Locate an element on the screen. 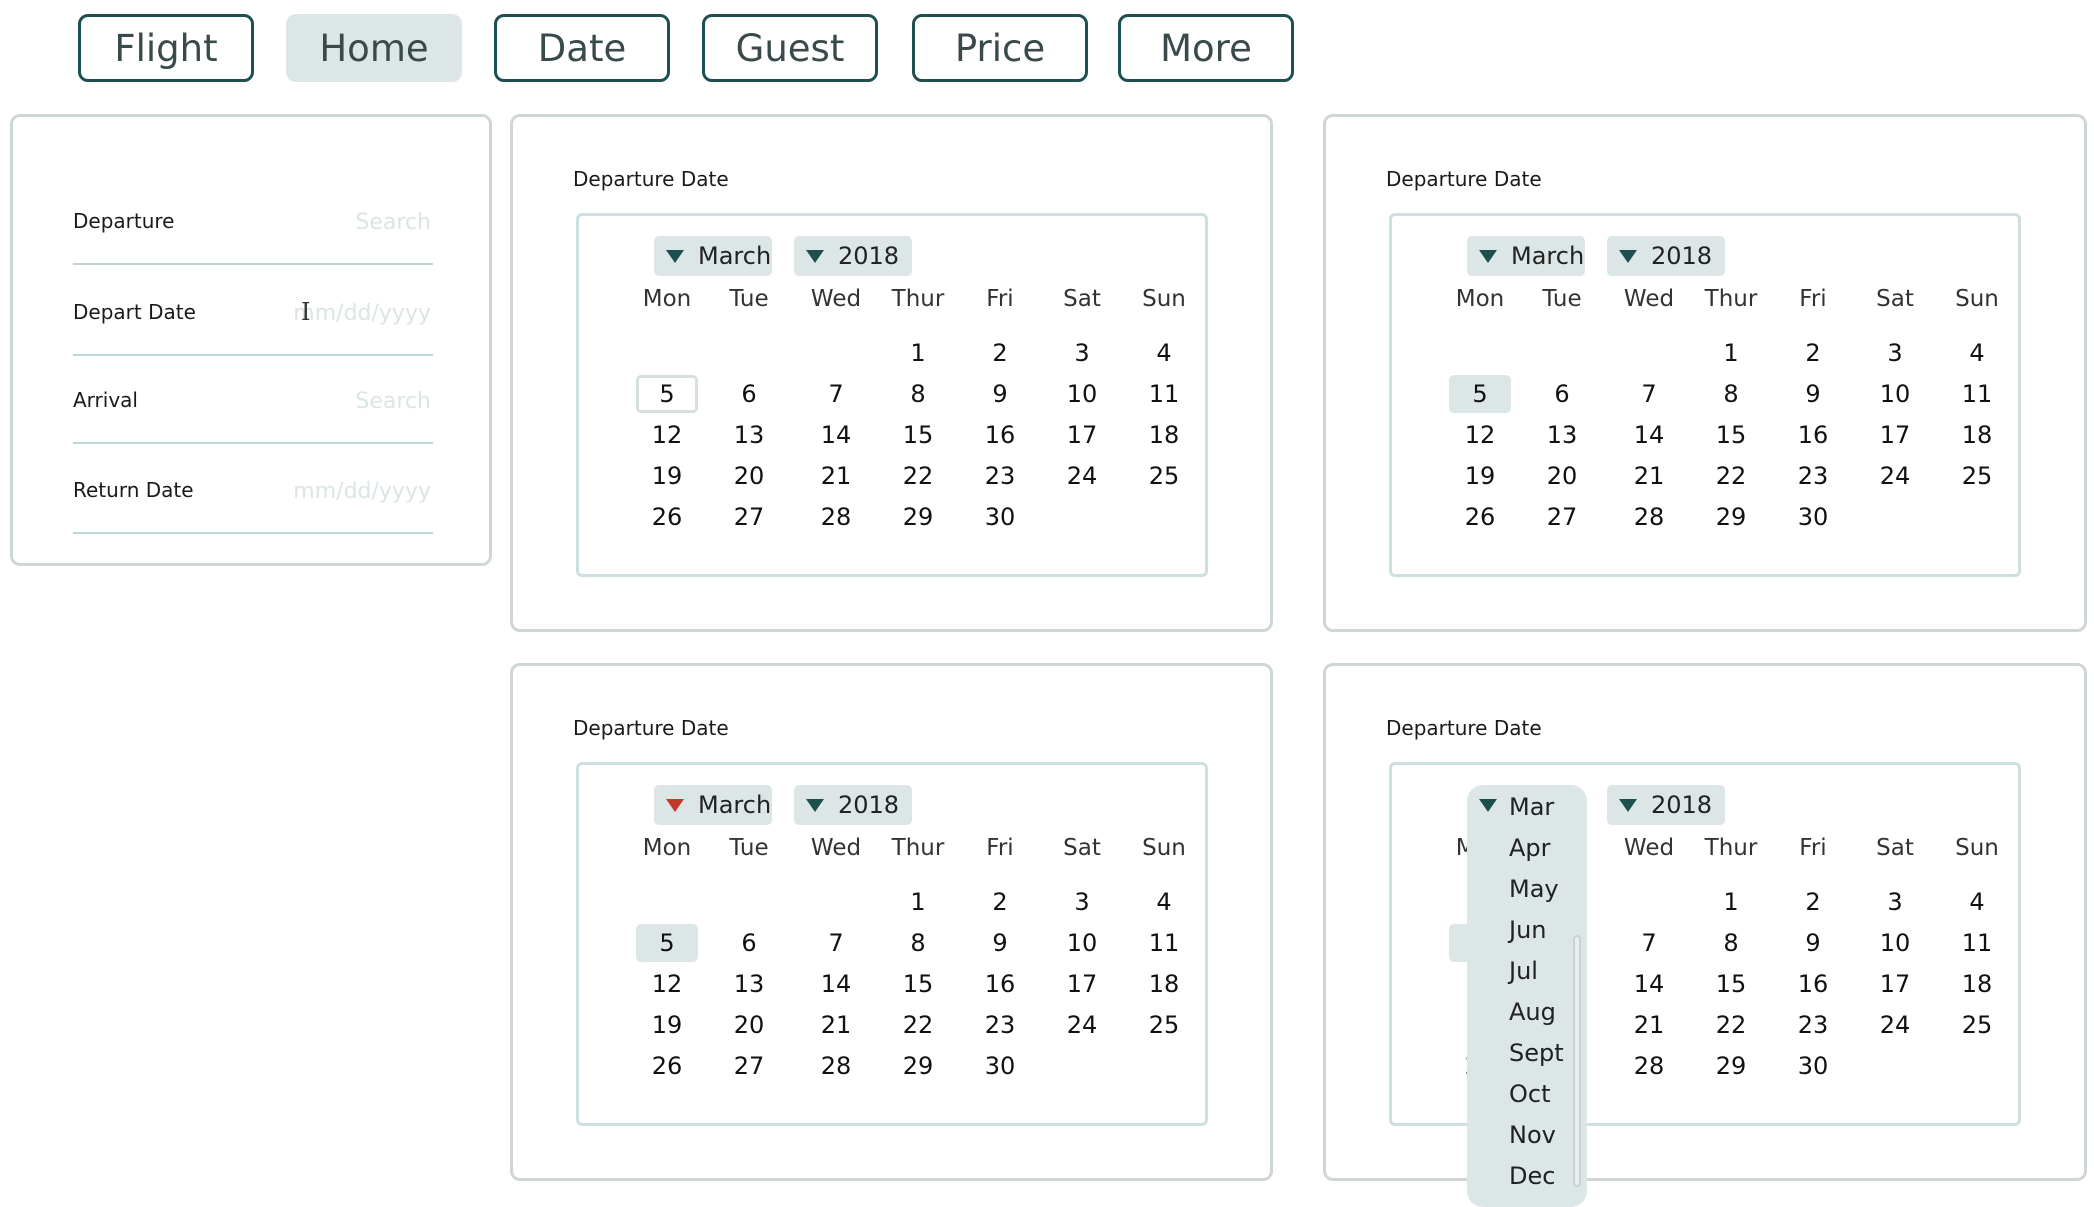  month-option-sept: Sept is located at coordinates (1536, 1053).